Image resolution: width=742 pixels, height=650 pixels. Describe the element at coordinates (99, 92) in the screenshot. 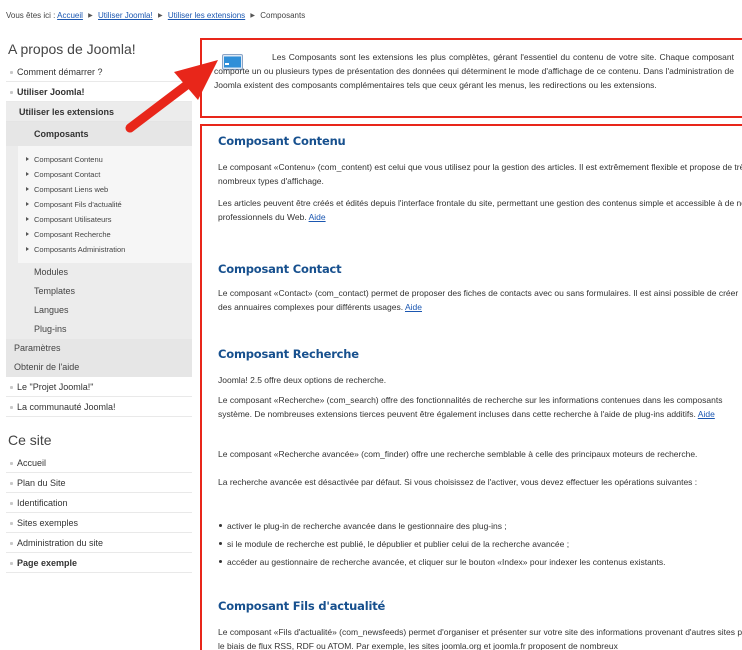

I see `sidebar-item-use-joomla: Utiliser Joomla!` at that location.